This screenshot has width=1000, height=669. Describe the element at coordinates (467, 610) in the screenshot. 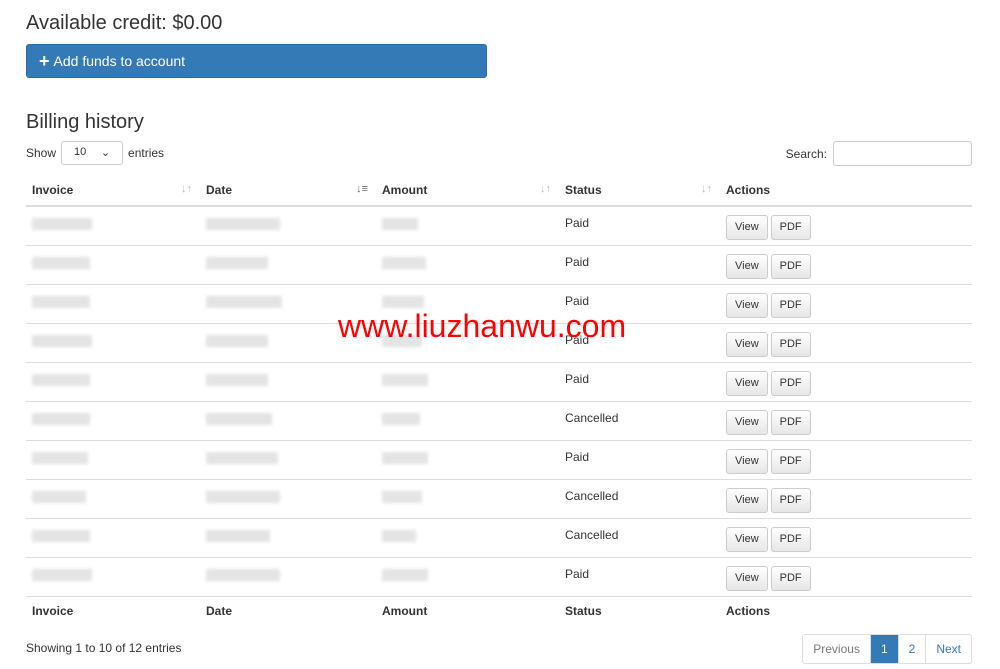

I see `footer-header-amount: Amount` at that location.